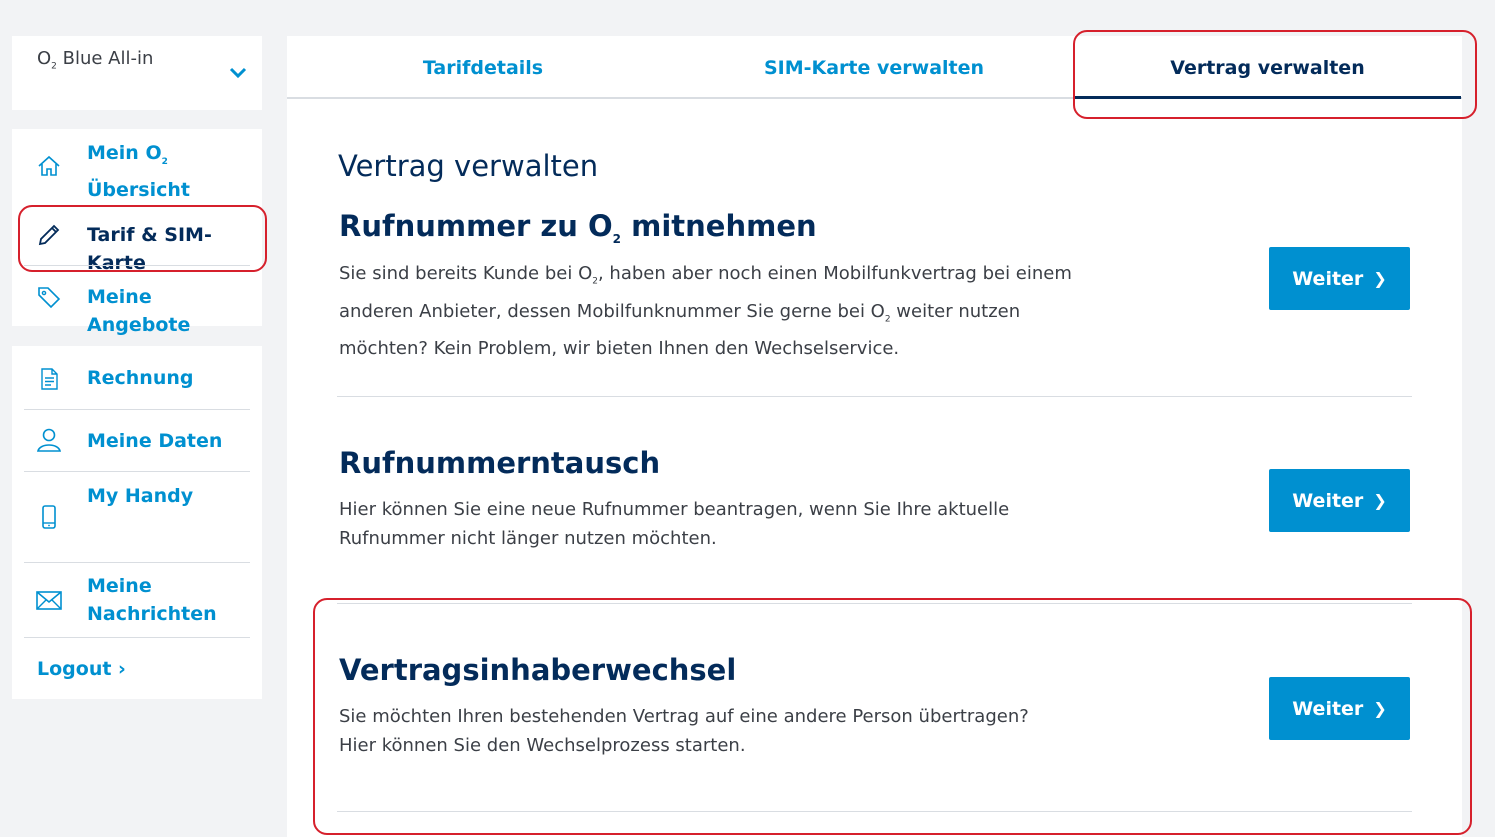 This screenshot has height=837, width=1495. Describe the element at coordinates (49, 600) in the screenshot. I see `envelope-icon` at that location.